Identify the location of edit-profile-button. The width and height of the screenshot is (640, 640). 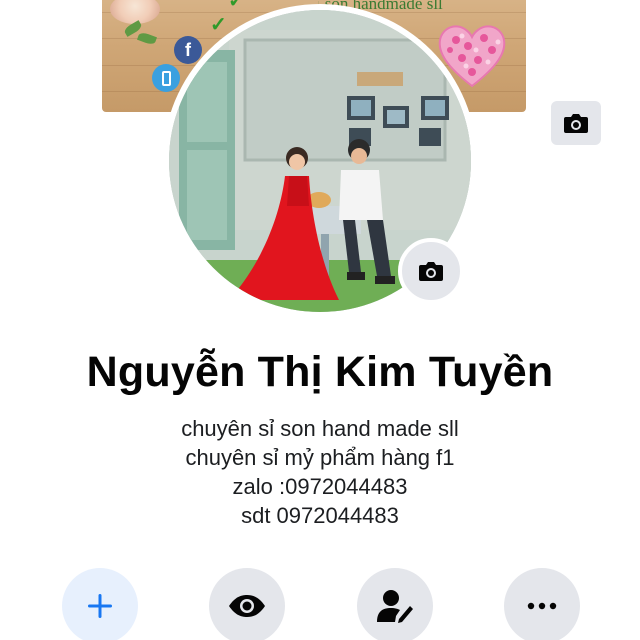
(395, 604).